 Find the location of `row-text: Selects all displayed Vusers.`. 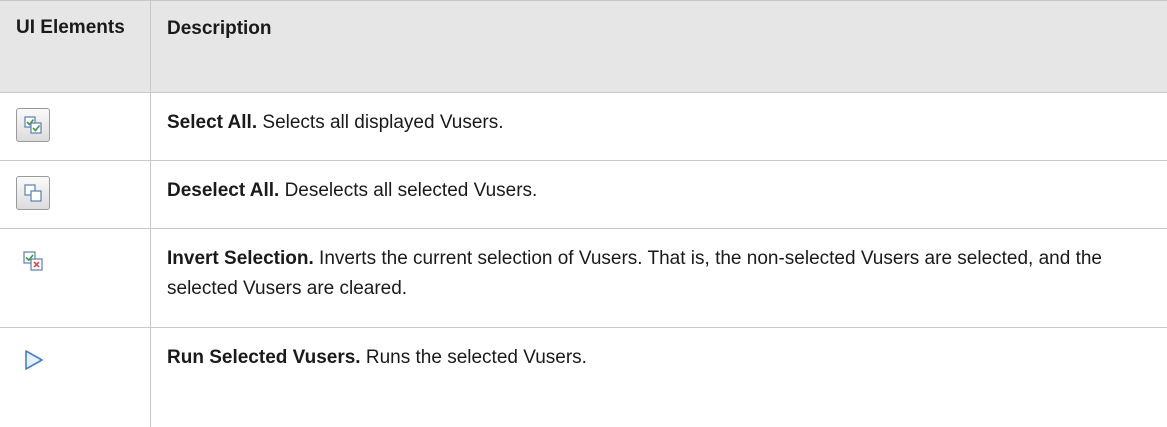

row-text: Selects all displayed Vusers. is located at coordinates (380, 122).